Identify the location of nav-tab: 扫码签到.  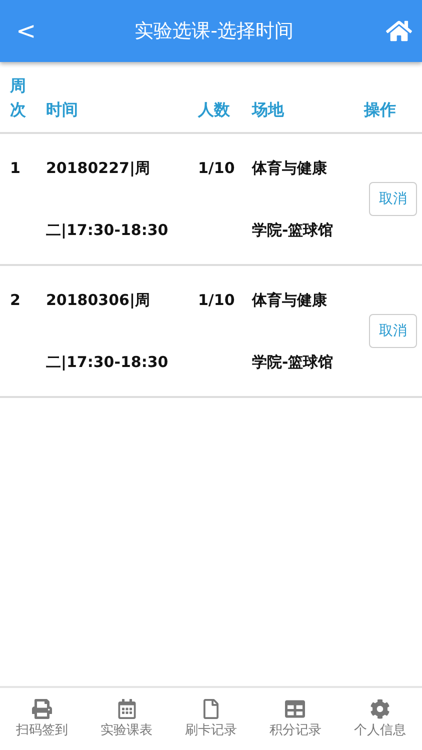
(42, 719).